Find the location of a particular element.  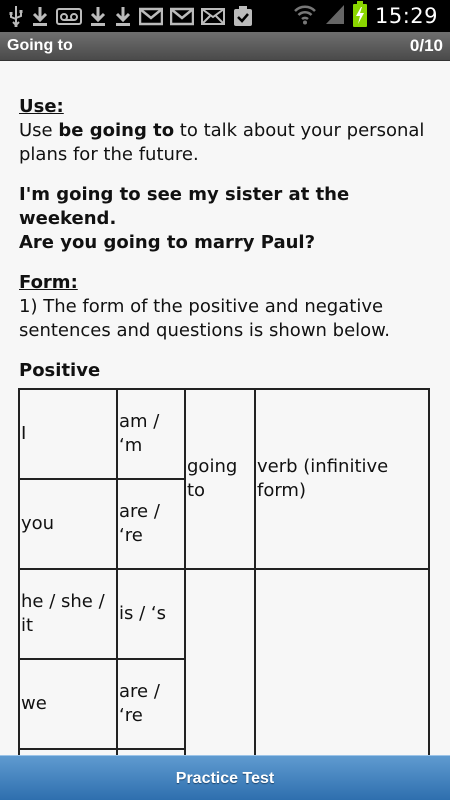

voicemail-icon is located at coordinates (69, 16).